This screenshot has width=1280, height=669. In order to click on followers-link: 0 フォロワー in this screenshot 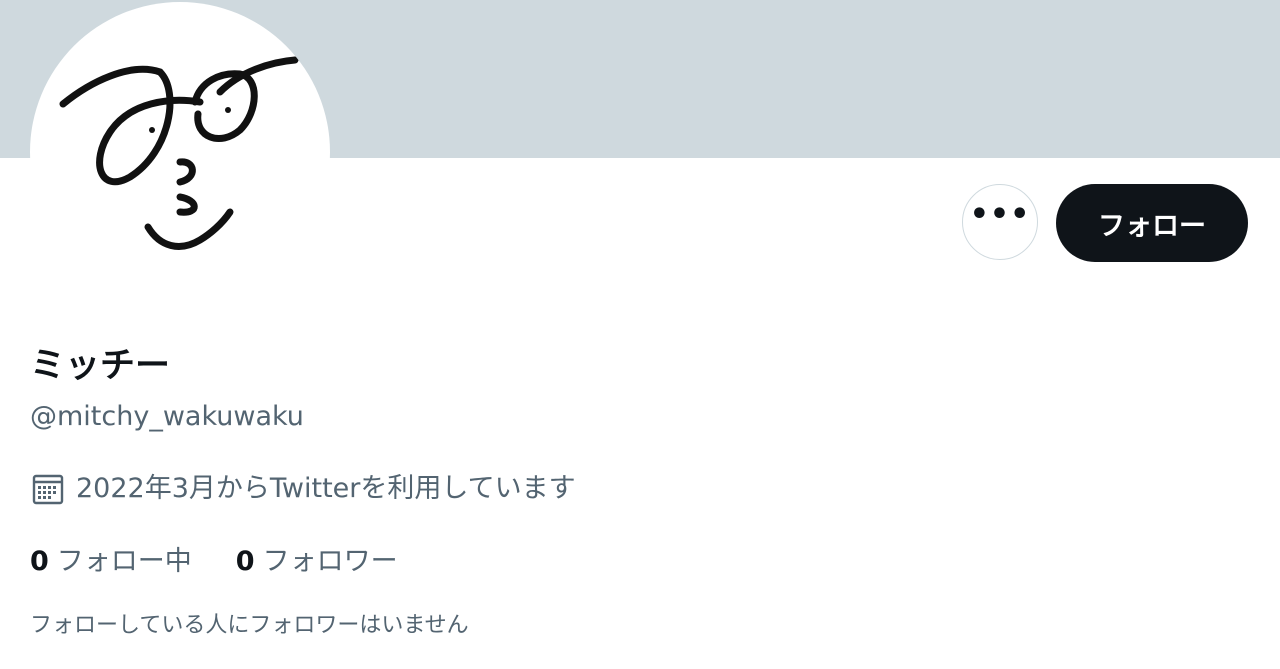, I will do `click(317, 562)`.